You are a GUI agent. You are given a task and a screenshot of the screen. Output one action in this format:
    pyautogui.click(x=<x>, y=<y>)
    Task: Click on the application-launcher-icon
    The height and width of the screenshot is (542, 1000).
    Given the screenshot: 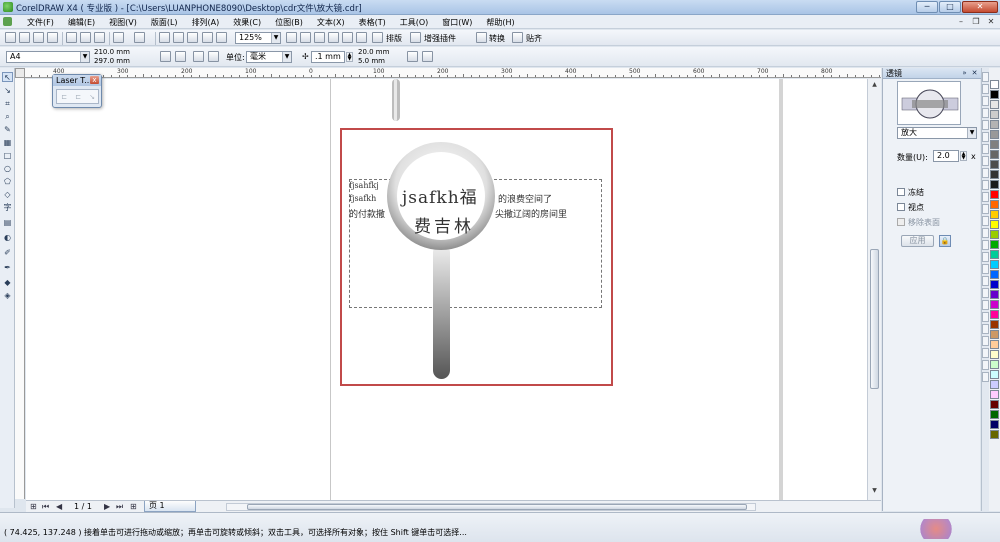 What is the action you would take?
    pyautogui.click(x=207, y=37)
    